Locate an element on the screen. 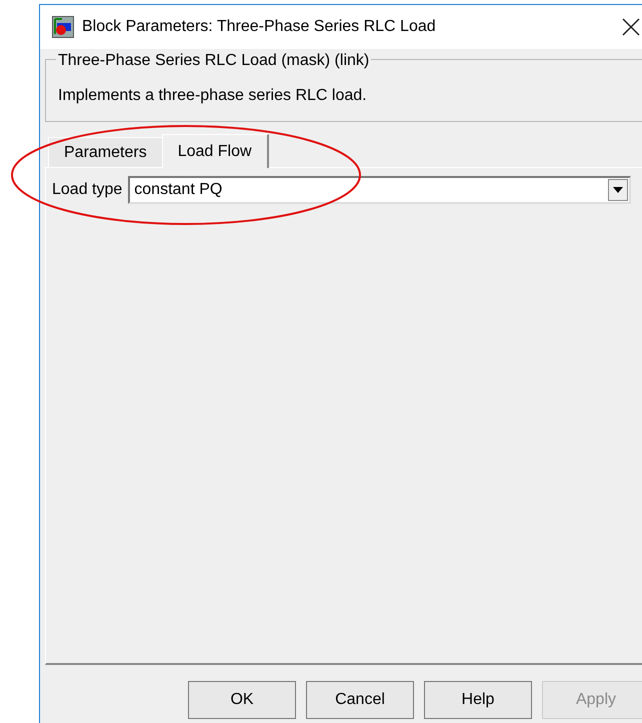 Image resolution: width=642 pixels, height=723 pixels. window-title: Block Parameters: Three-Phase Series RLC Load is located at coordinates (259, 27).